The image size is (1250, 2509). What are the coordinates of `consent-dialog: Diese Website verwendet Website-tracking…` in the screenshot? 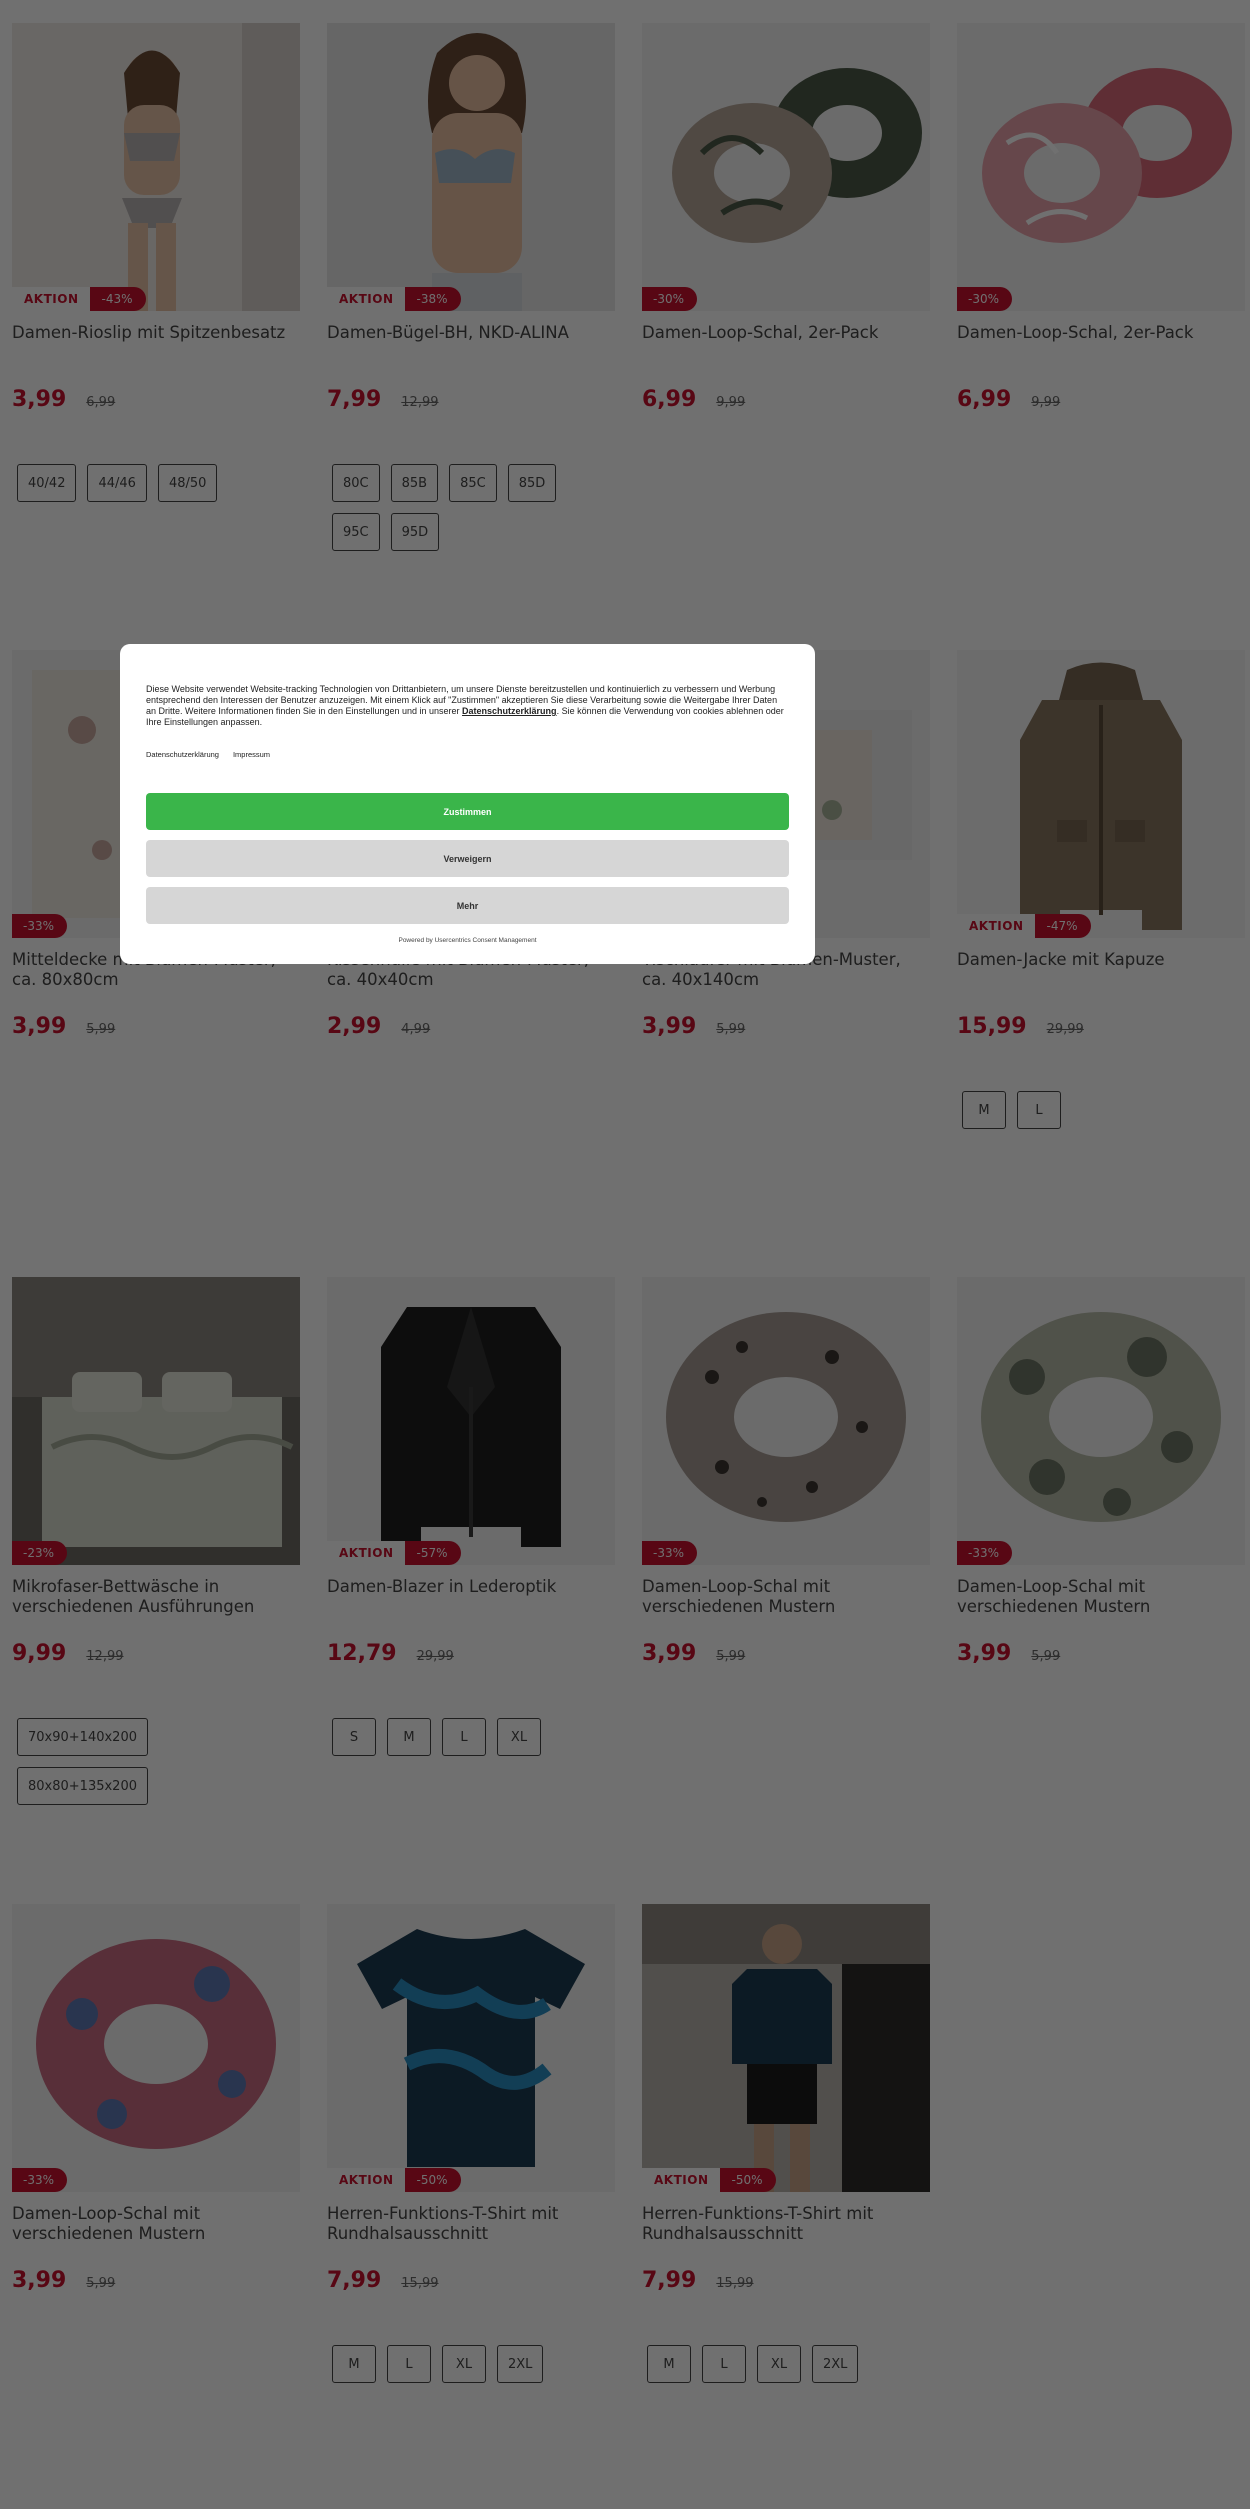 It's located at (467, 804).